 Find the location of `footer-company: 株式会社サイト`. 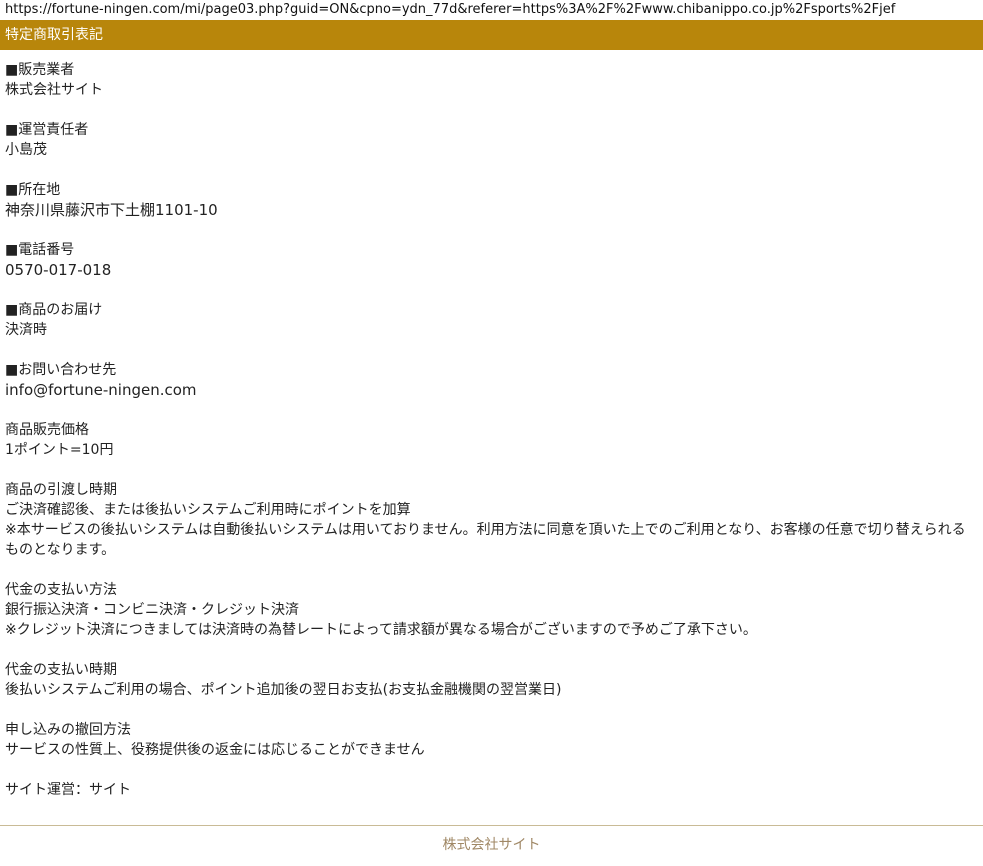

footer-company: 株式会社サイト is located at coordinates (491, 845).